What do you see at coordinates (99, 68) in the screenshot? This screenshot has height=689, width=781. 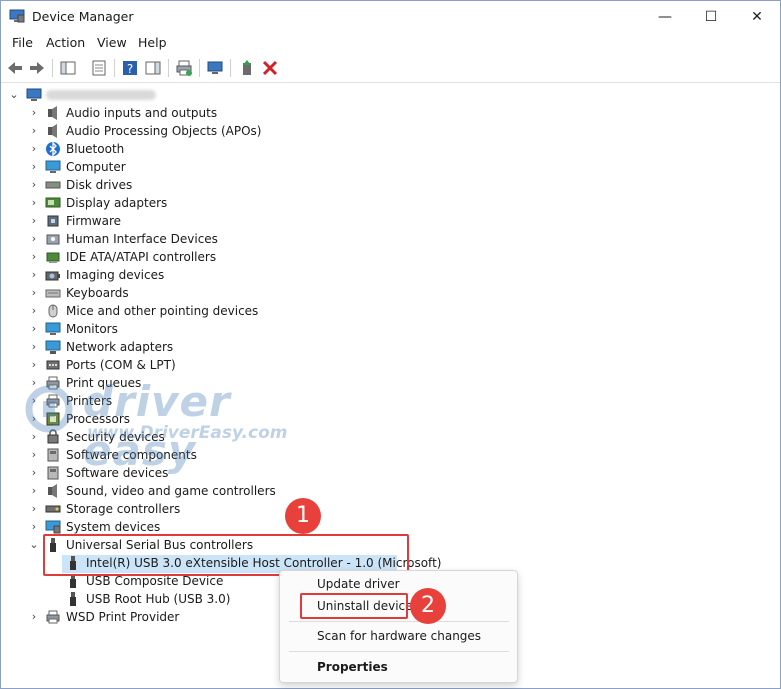 I see `properties-sheet-icon` at bounding box center [99, 68].